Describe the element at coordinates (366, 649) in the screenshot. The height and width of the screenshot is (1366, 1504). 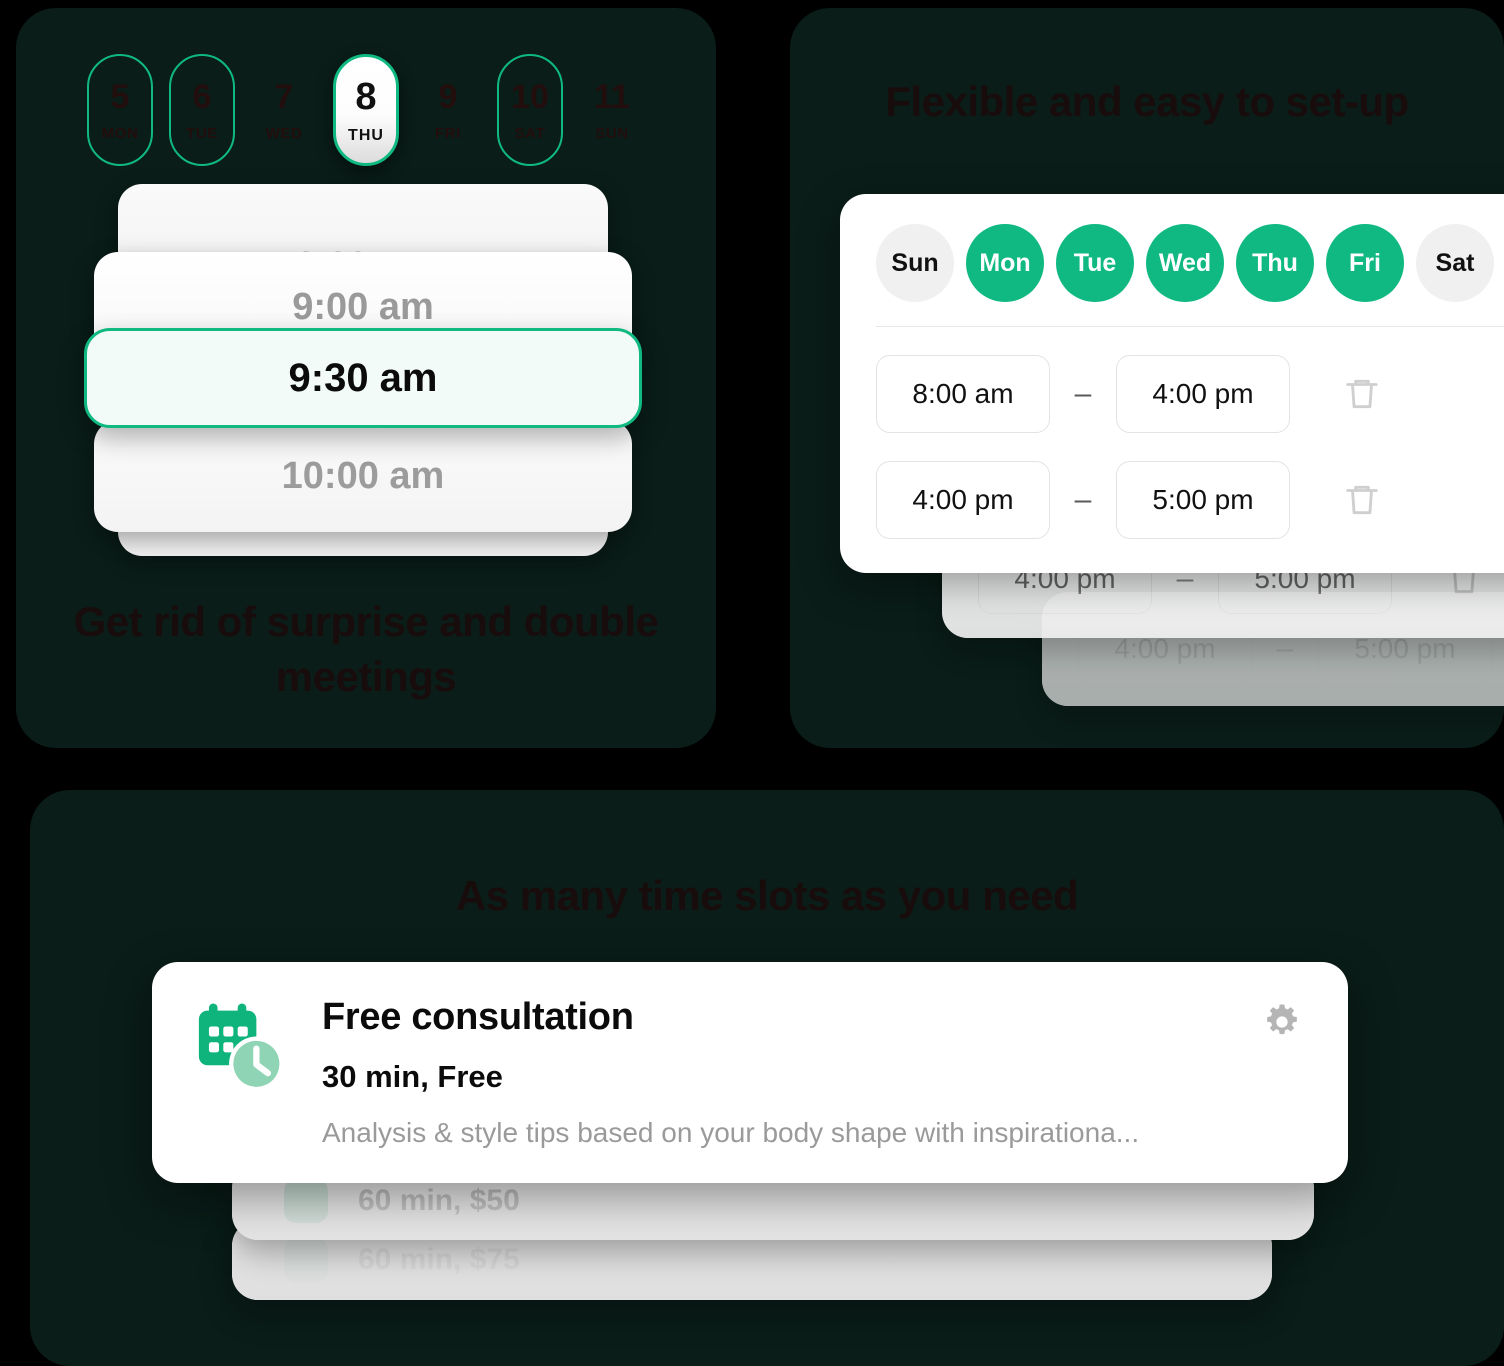
I see `panel-scheduling-heading: Get rid of surprise and double meetings` at that location.